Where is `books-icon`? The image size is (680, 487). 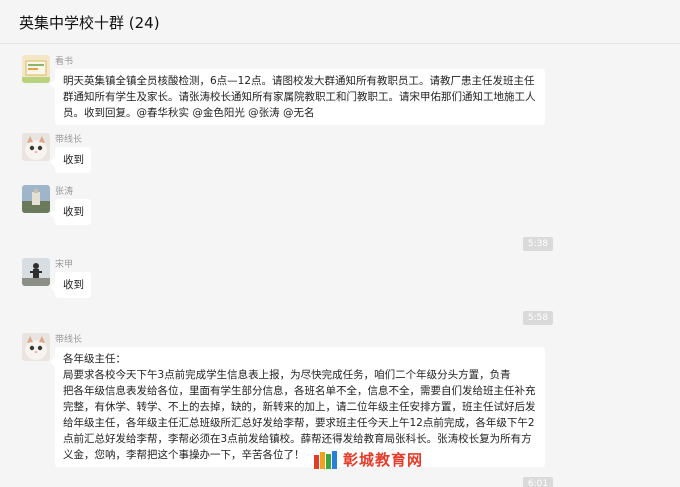 books-icon is located at coordinates (326, 460).